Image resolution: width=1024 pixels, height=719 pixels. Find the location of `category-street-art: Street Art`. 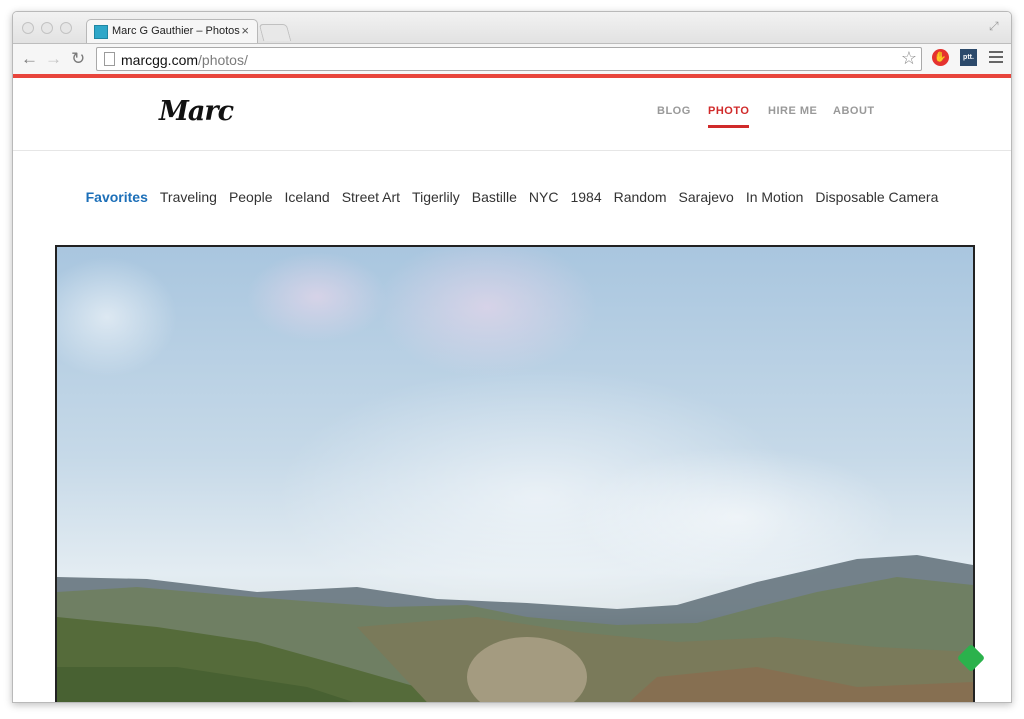

category-street-art: Street Art is located at coordinates (371, 197).